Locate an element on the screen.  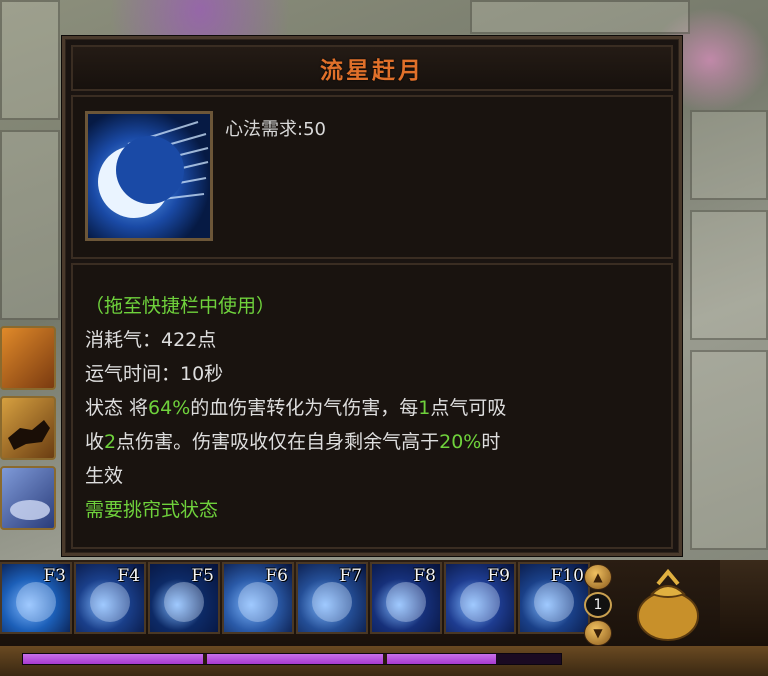
hotbar-slot-f3: F3 is located at coordinates (36, 598).